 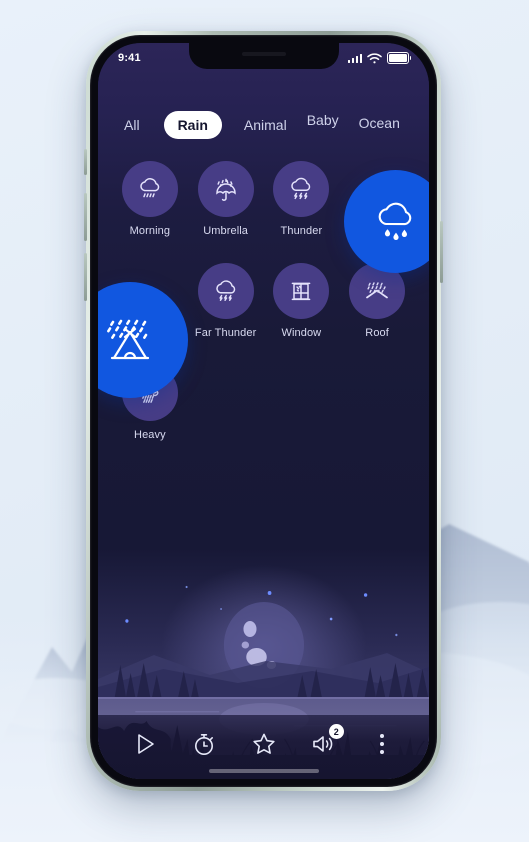 I want to click on sound-item-morning: Morning, so click(x=150, y=199).